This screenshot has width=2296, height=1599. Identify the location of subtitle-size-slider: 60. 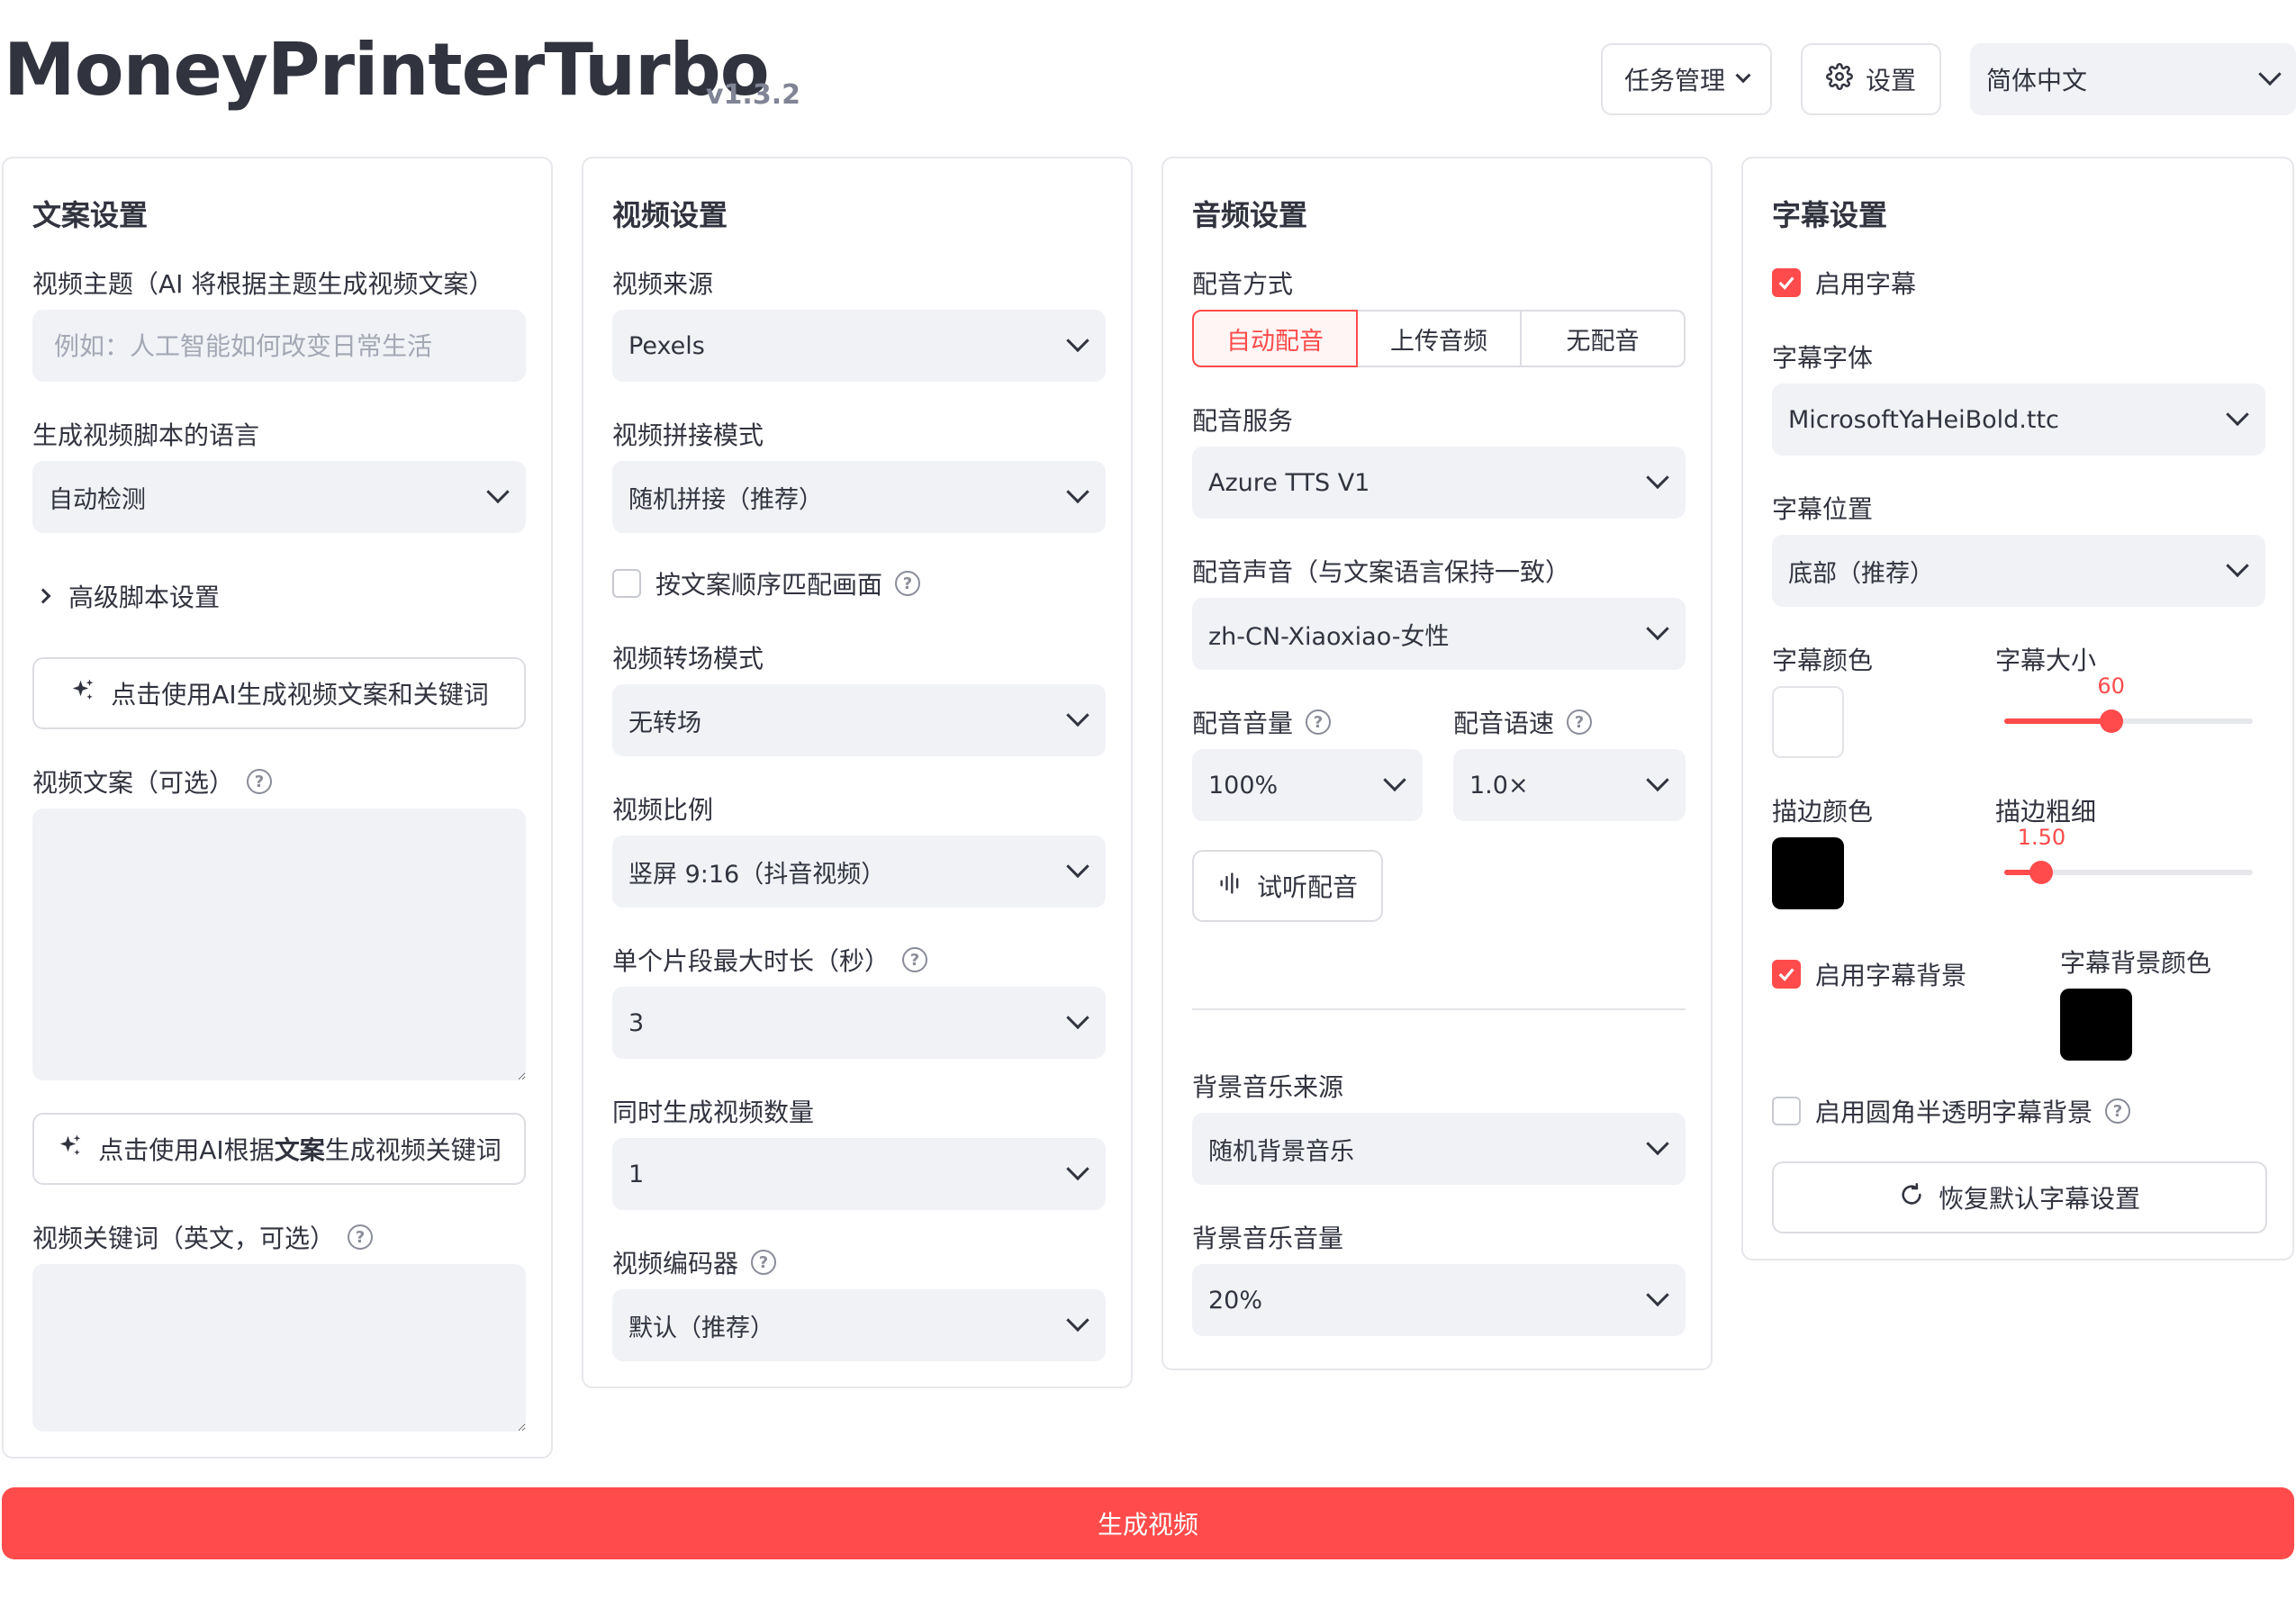
(2129, 703).